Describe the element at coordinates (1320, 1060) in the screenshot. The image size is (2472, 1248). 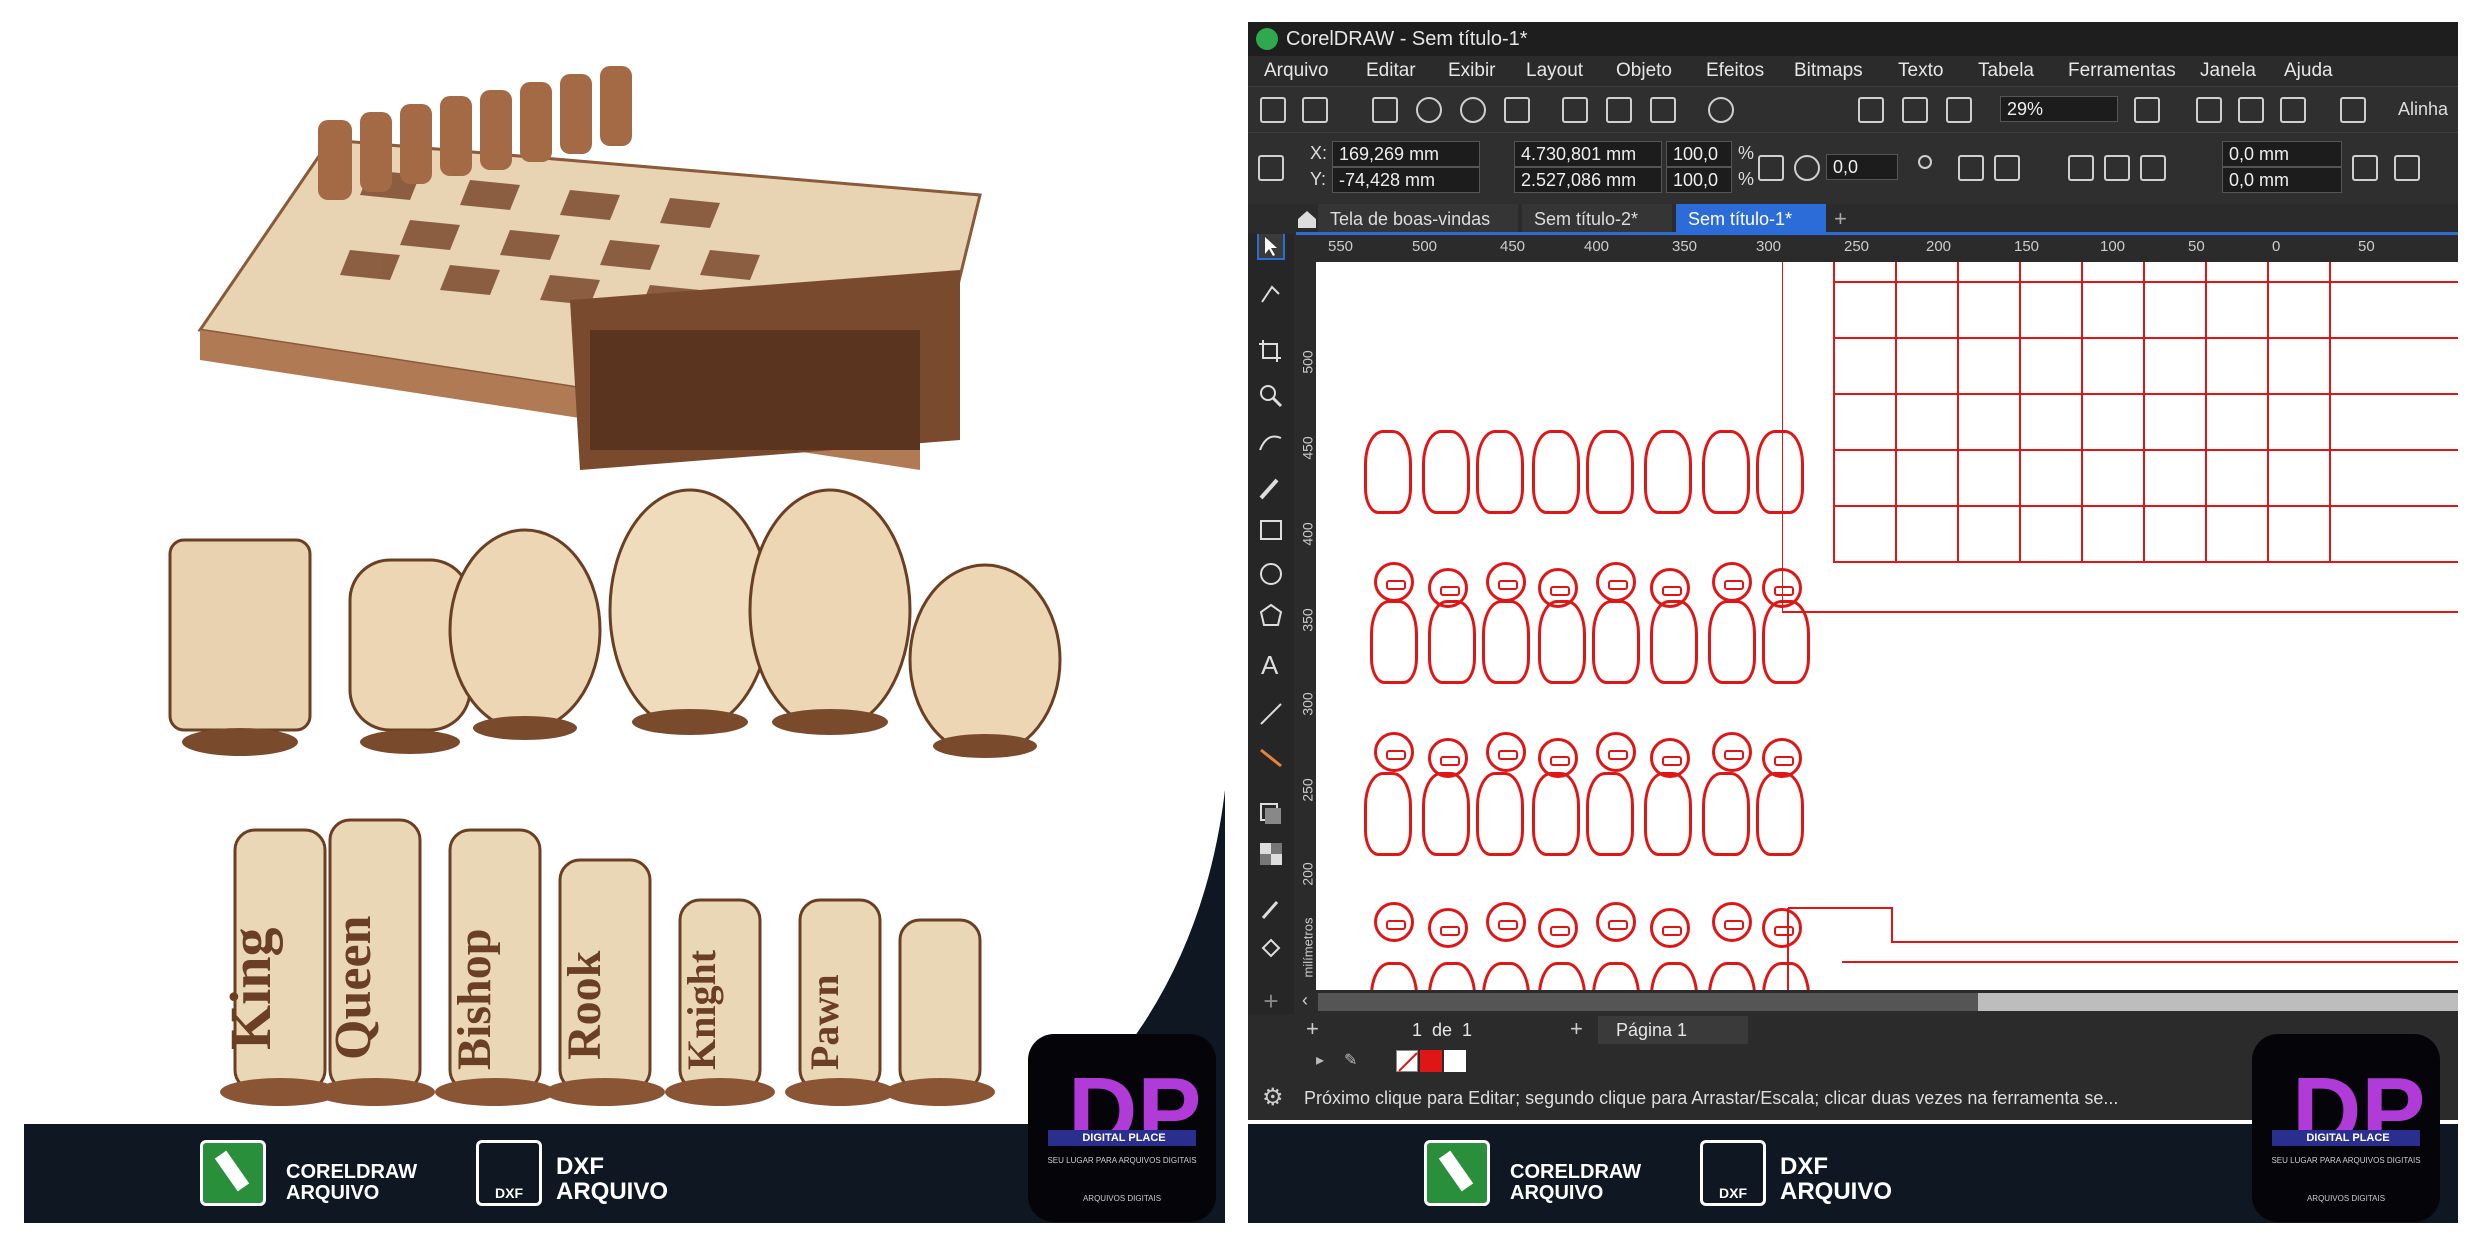
I see `palette-arrow-icon: ▸` at that location.